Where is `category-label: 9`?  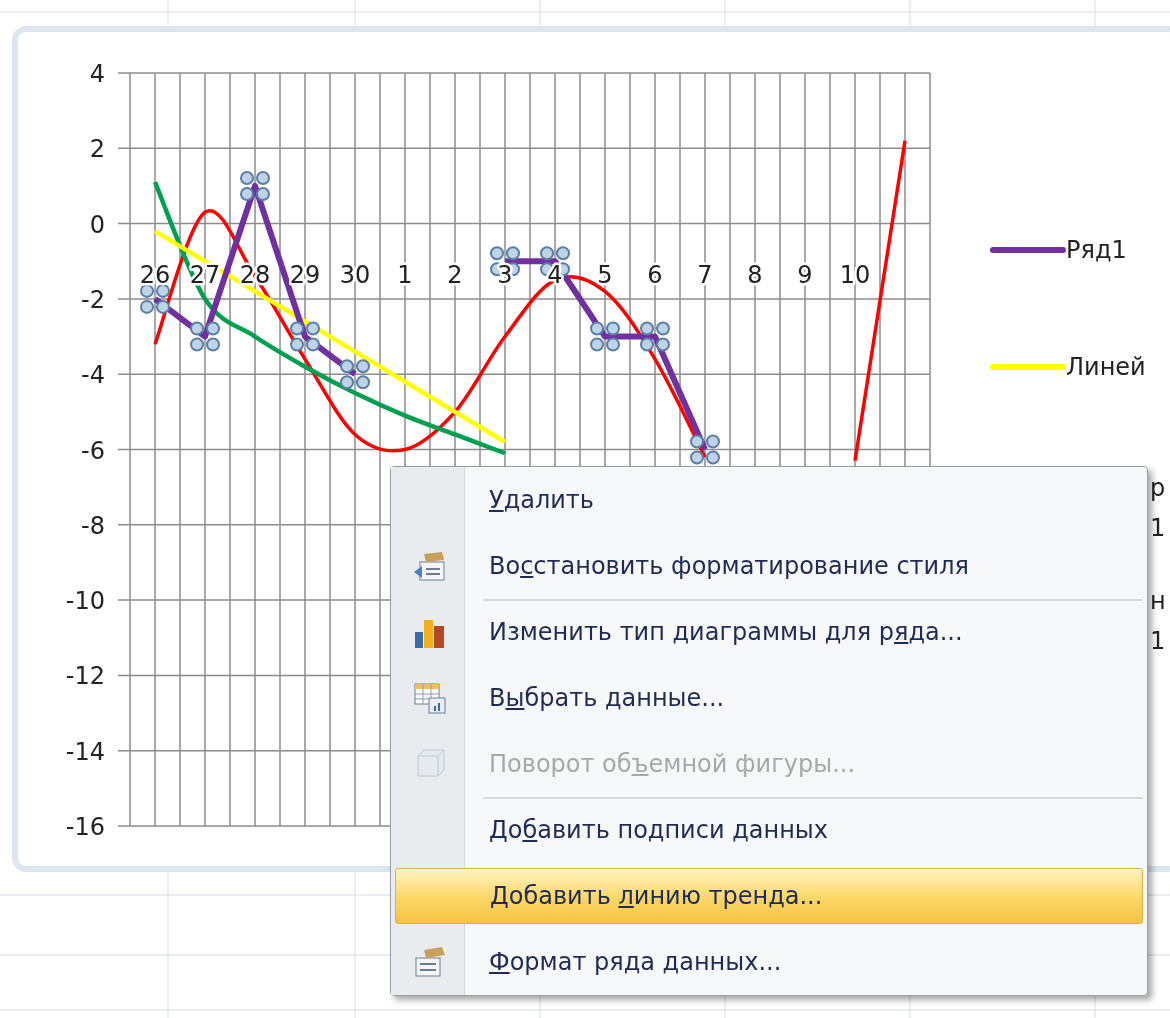 category-label: 9 is located at coordinates (805, 275).